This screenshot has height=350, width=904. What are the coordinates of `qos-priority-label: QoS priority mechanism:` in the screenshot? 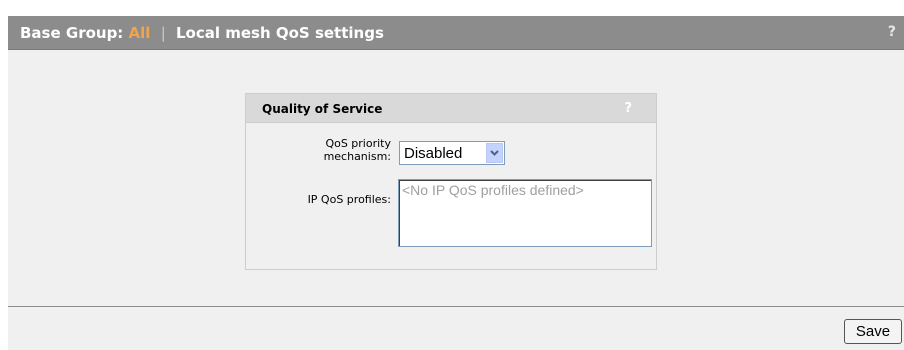 It's located at (318, 150).